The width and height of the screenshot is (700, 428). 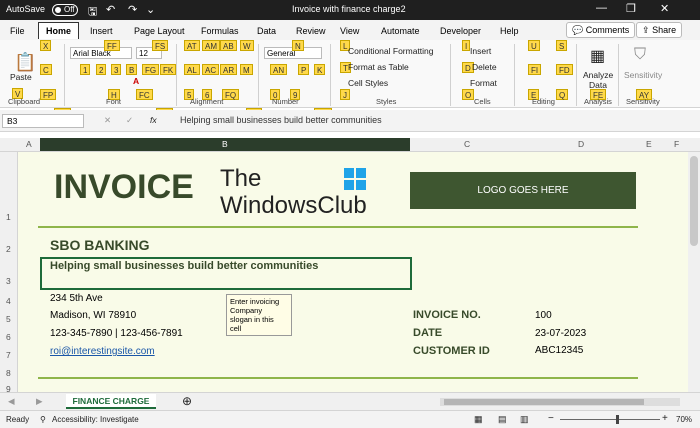 I want to click on group-clipboard-label: Clipboard, so click(x=24, y=101).